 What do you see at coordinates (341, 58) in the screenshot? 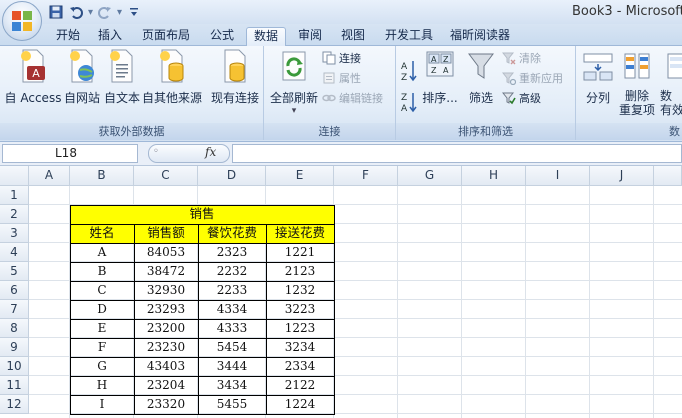
I see `connections-button: 连接` at bounding box center [341, 58].